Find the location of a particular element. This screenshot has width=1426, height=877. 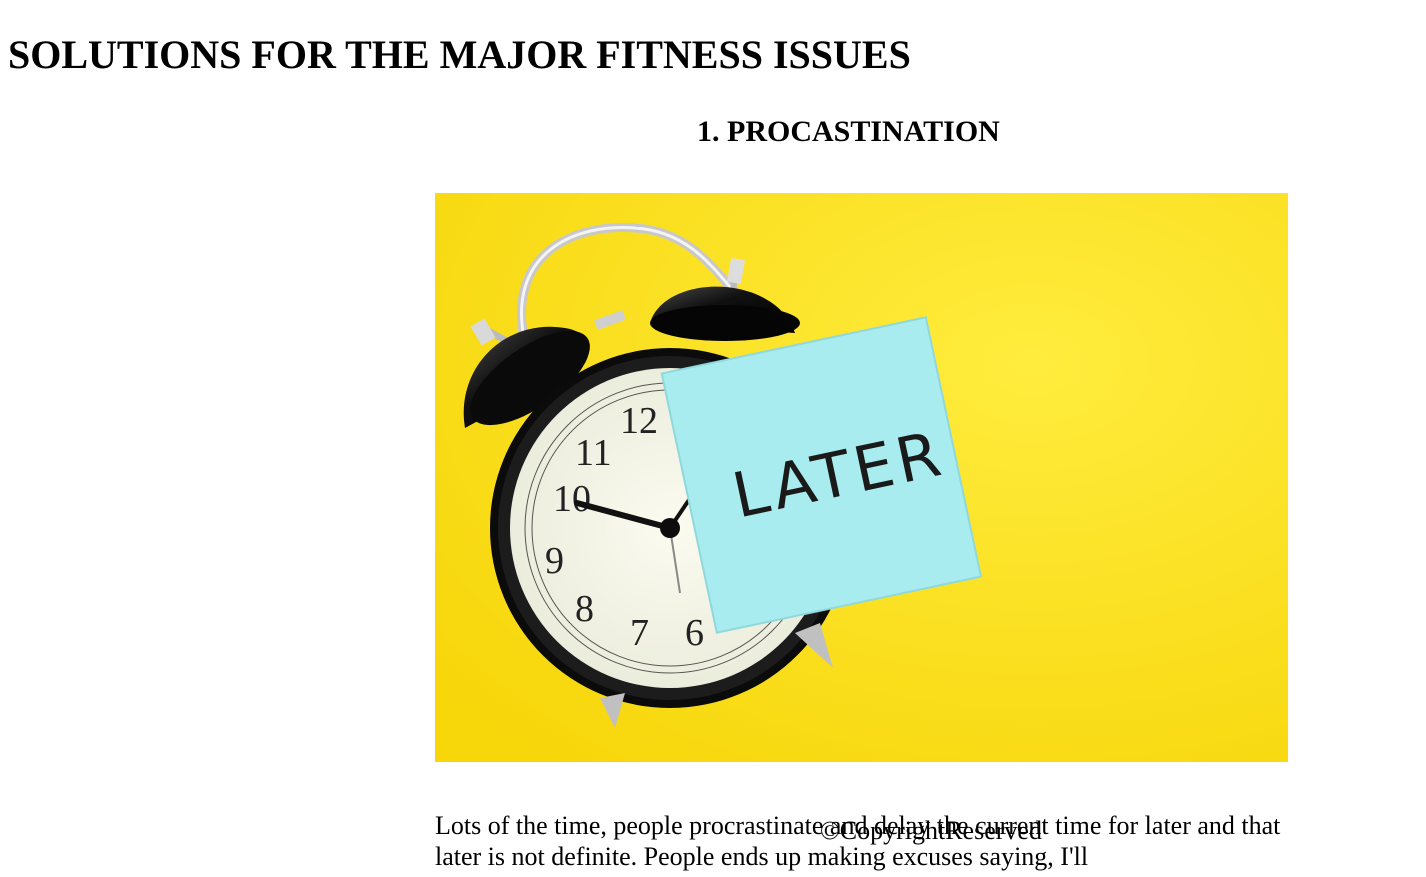

numeral-7: 7 is located at coordinates (639, 633).